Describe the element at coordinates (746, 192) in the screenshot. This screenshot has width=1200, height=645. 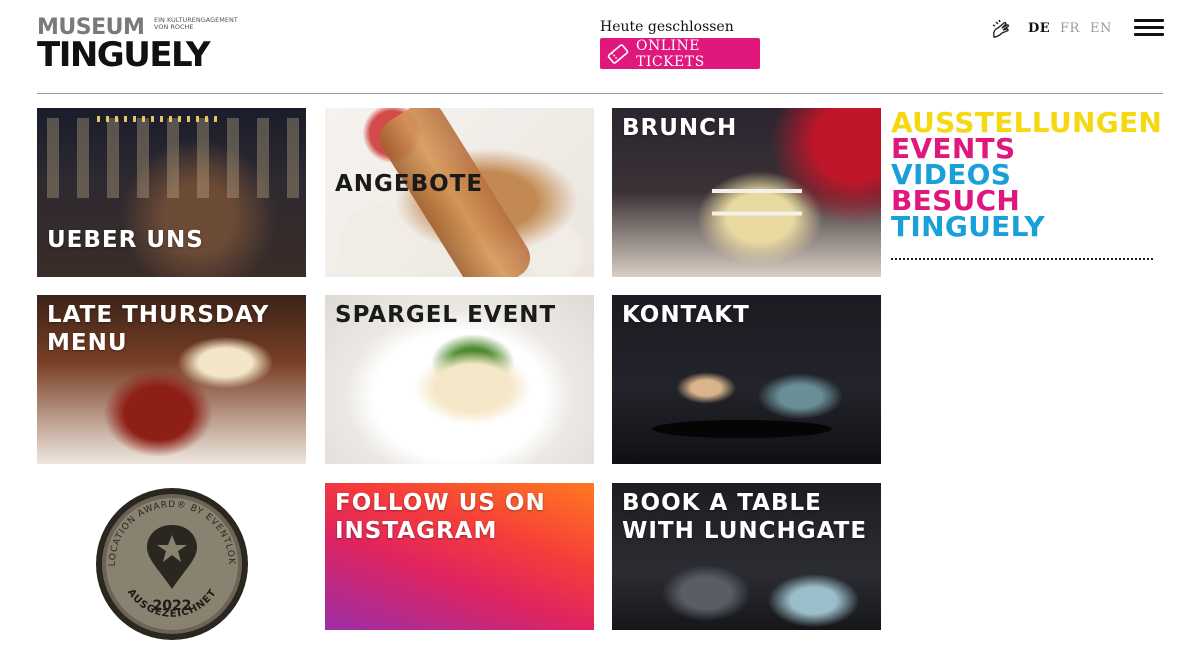
I see `tile-brunch: BRUNCH` at that location.